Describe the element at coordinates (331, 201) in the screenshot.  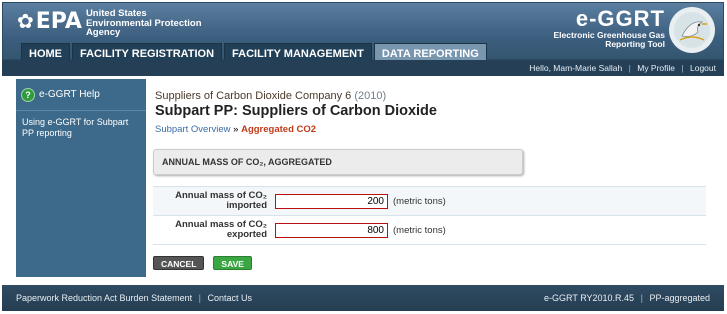
I see `imported-mass-input` at that location.